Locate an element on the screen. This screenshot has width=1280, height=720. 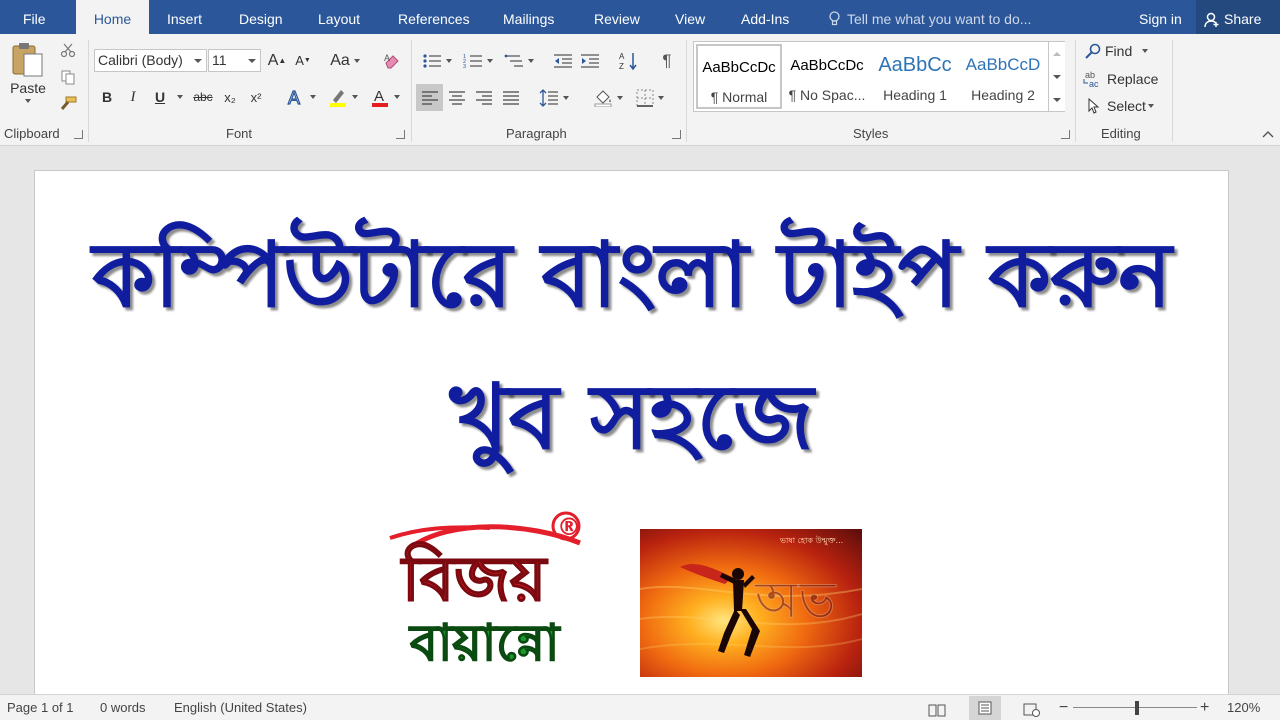
decrease-indent-button is located at coordinates (563, 60).